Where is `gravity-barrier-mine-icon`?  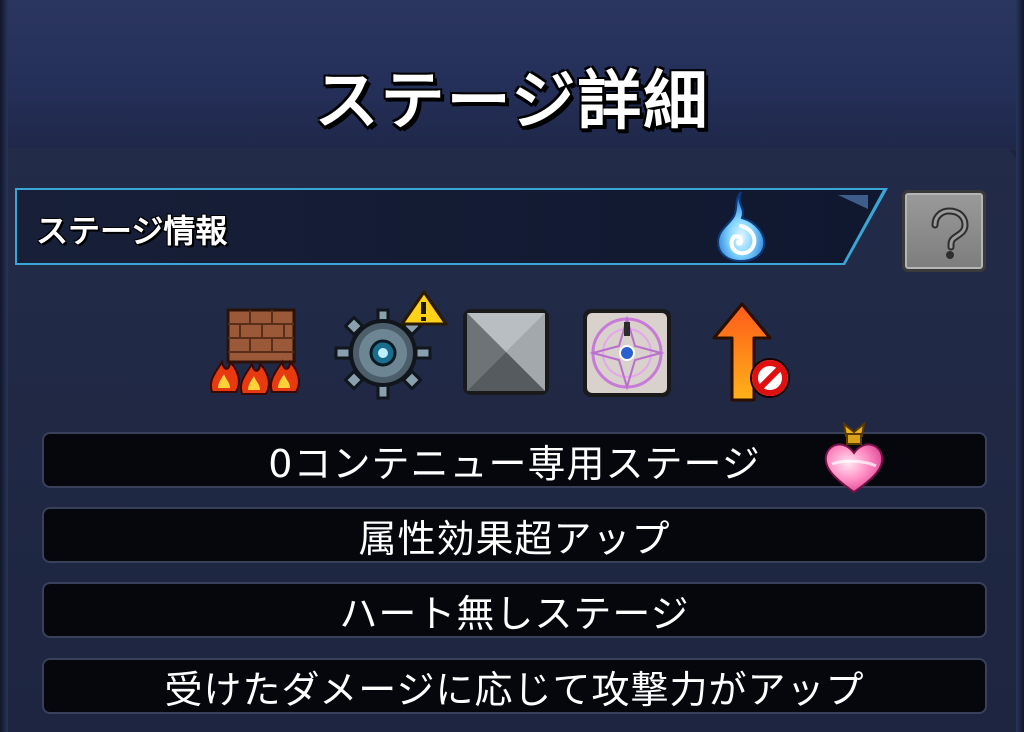 gravity-barrier-mine-icon is located at coordinates (390, 349).